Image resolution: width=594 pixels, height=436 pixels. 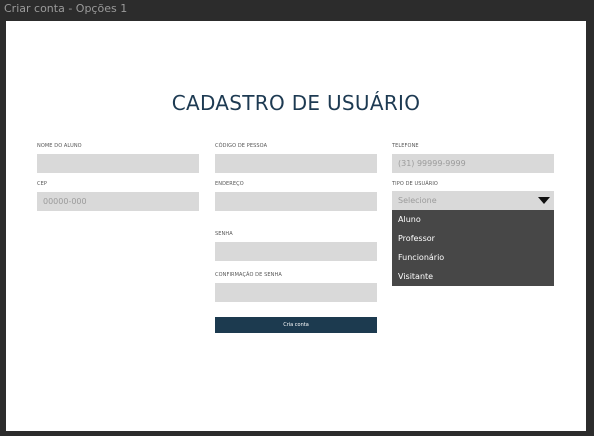 I want to click on cep-label: CEP, so click(x=42, y=184).